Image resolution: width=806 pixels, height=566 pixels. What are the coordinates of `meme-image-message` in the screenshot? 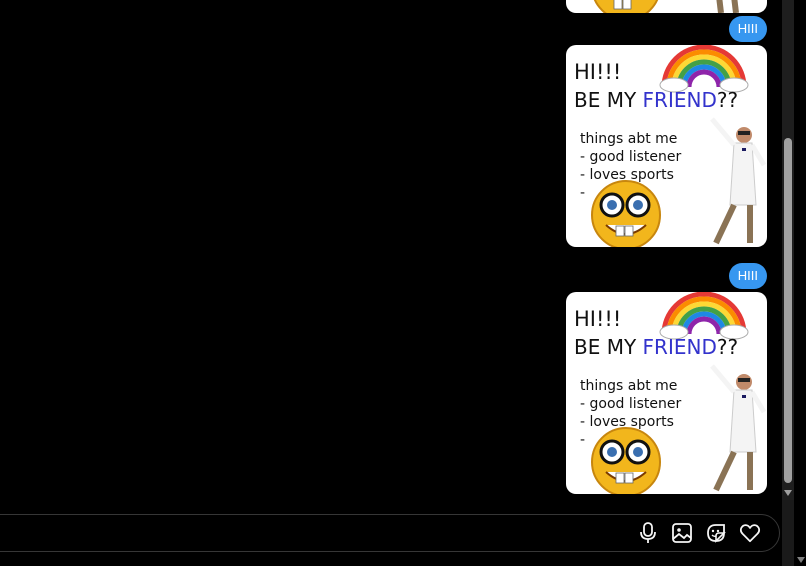 It's located at (666, 6).